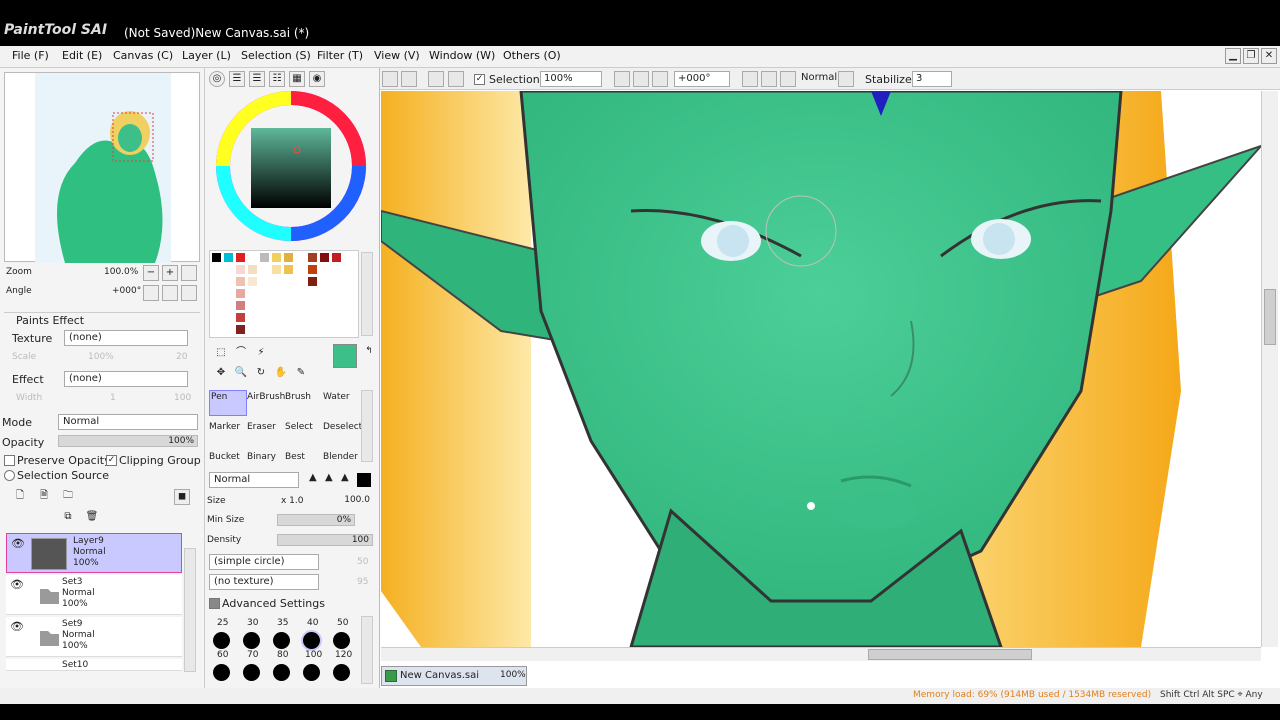  I want to click on zoom-reset-button, so click(660, 79).